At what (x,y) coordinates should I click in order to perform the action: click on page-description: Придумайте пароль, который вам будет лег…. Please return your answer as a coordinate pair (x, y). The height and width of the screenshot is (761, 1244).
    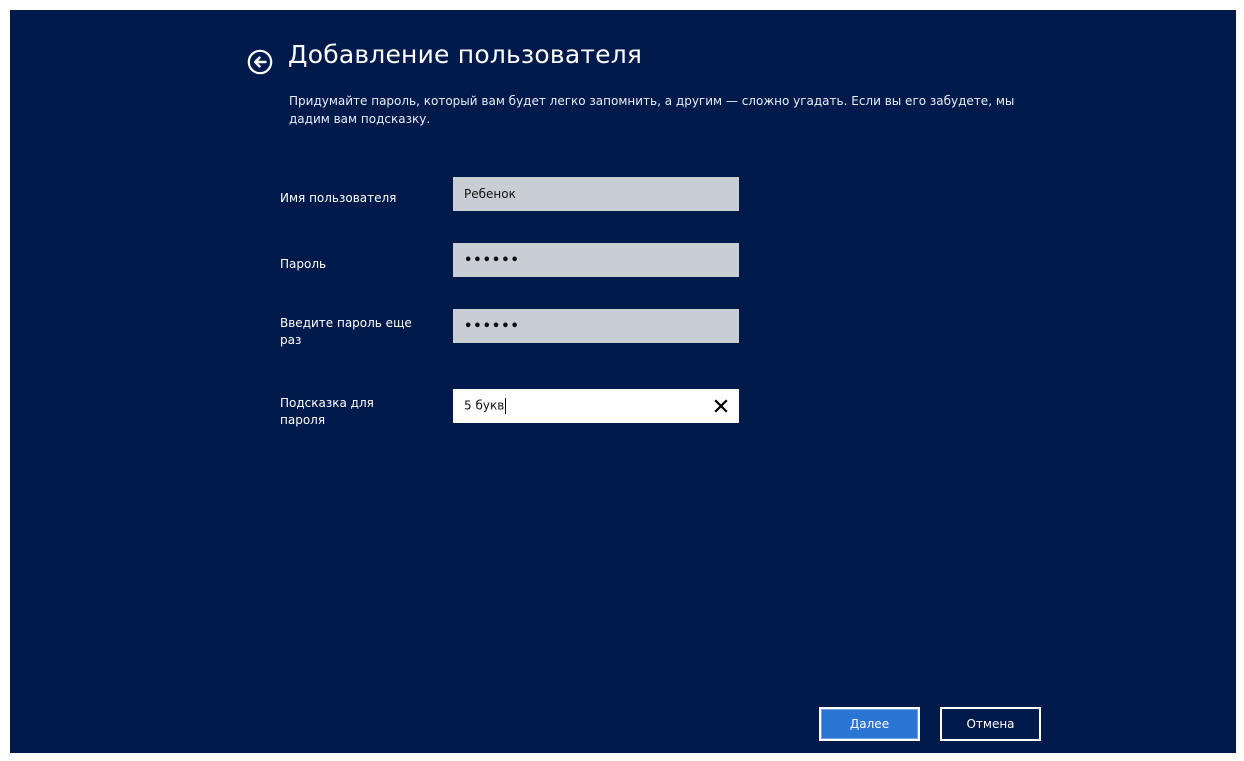
    Looking at the image, I should click on (652, 110).